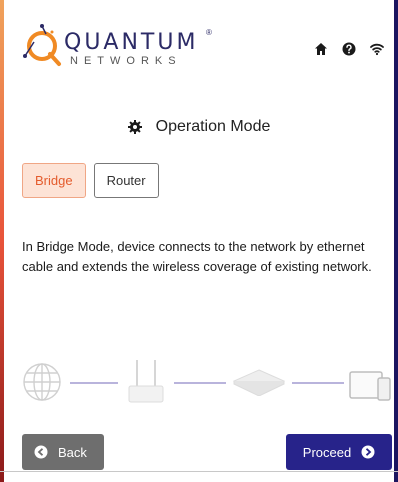 Image resolution: width=398 pixels, height=482 pixels. I want to click on header-icons, so click(349, 49).